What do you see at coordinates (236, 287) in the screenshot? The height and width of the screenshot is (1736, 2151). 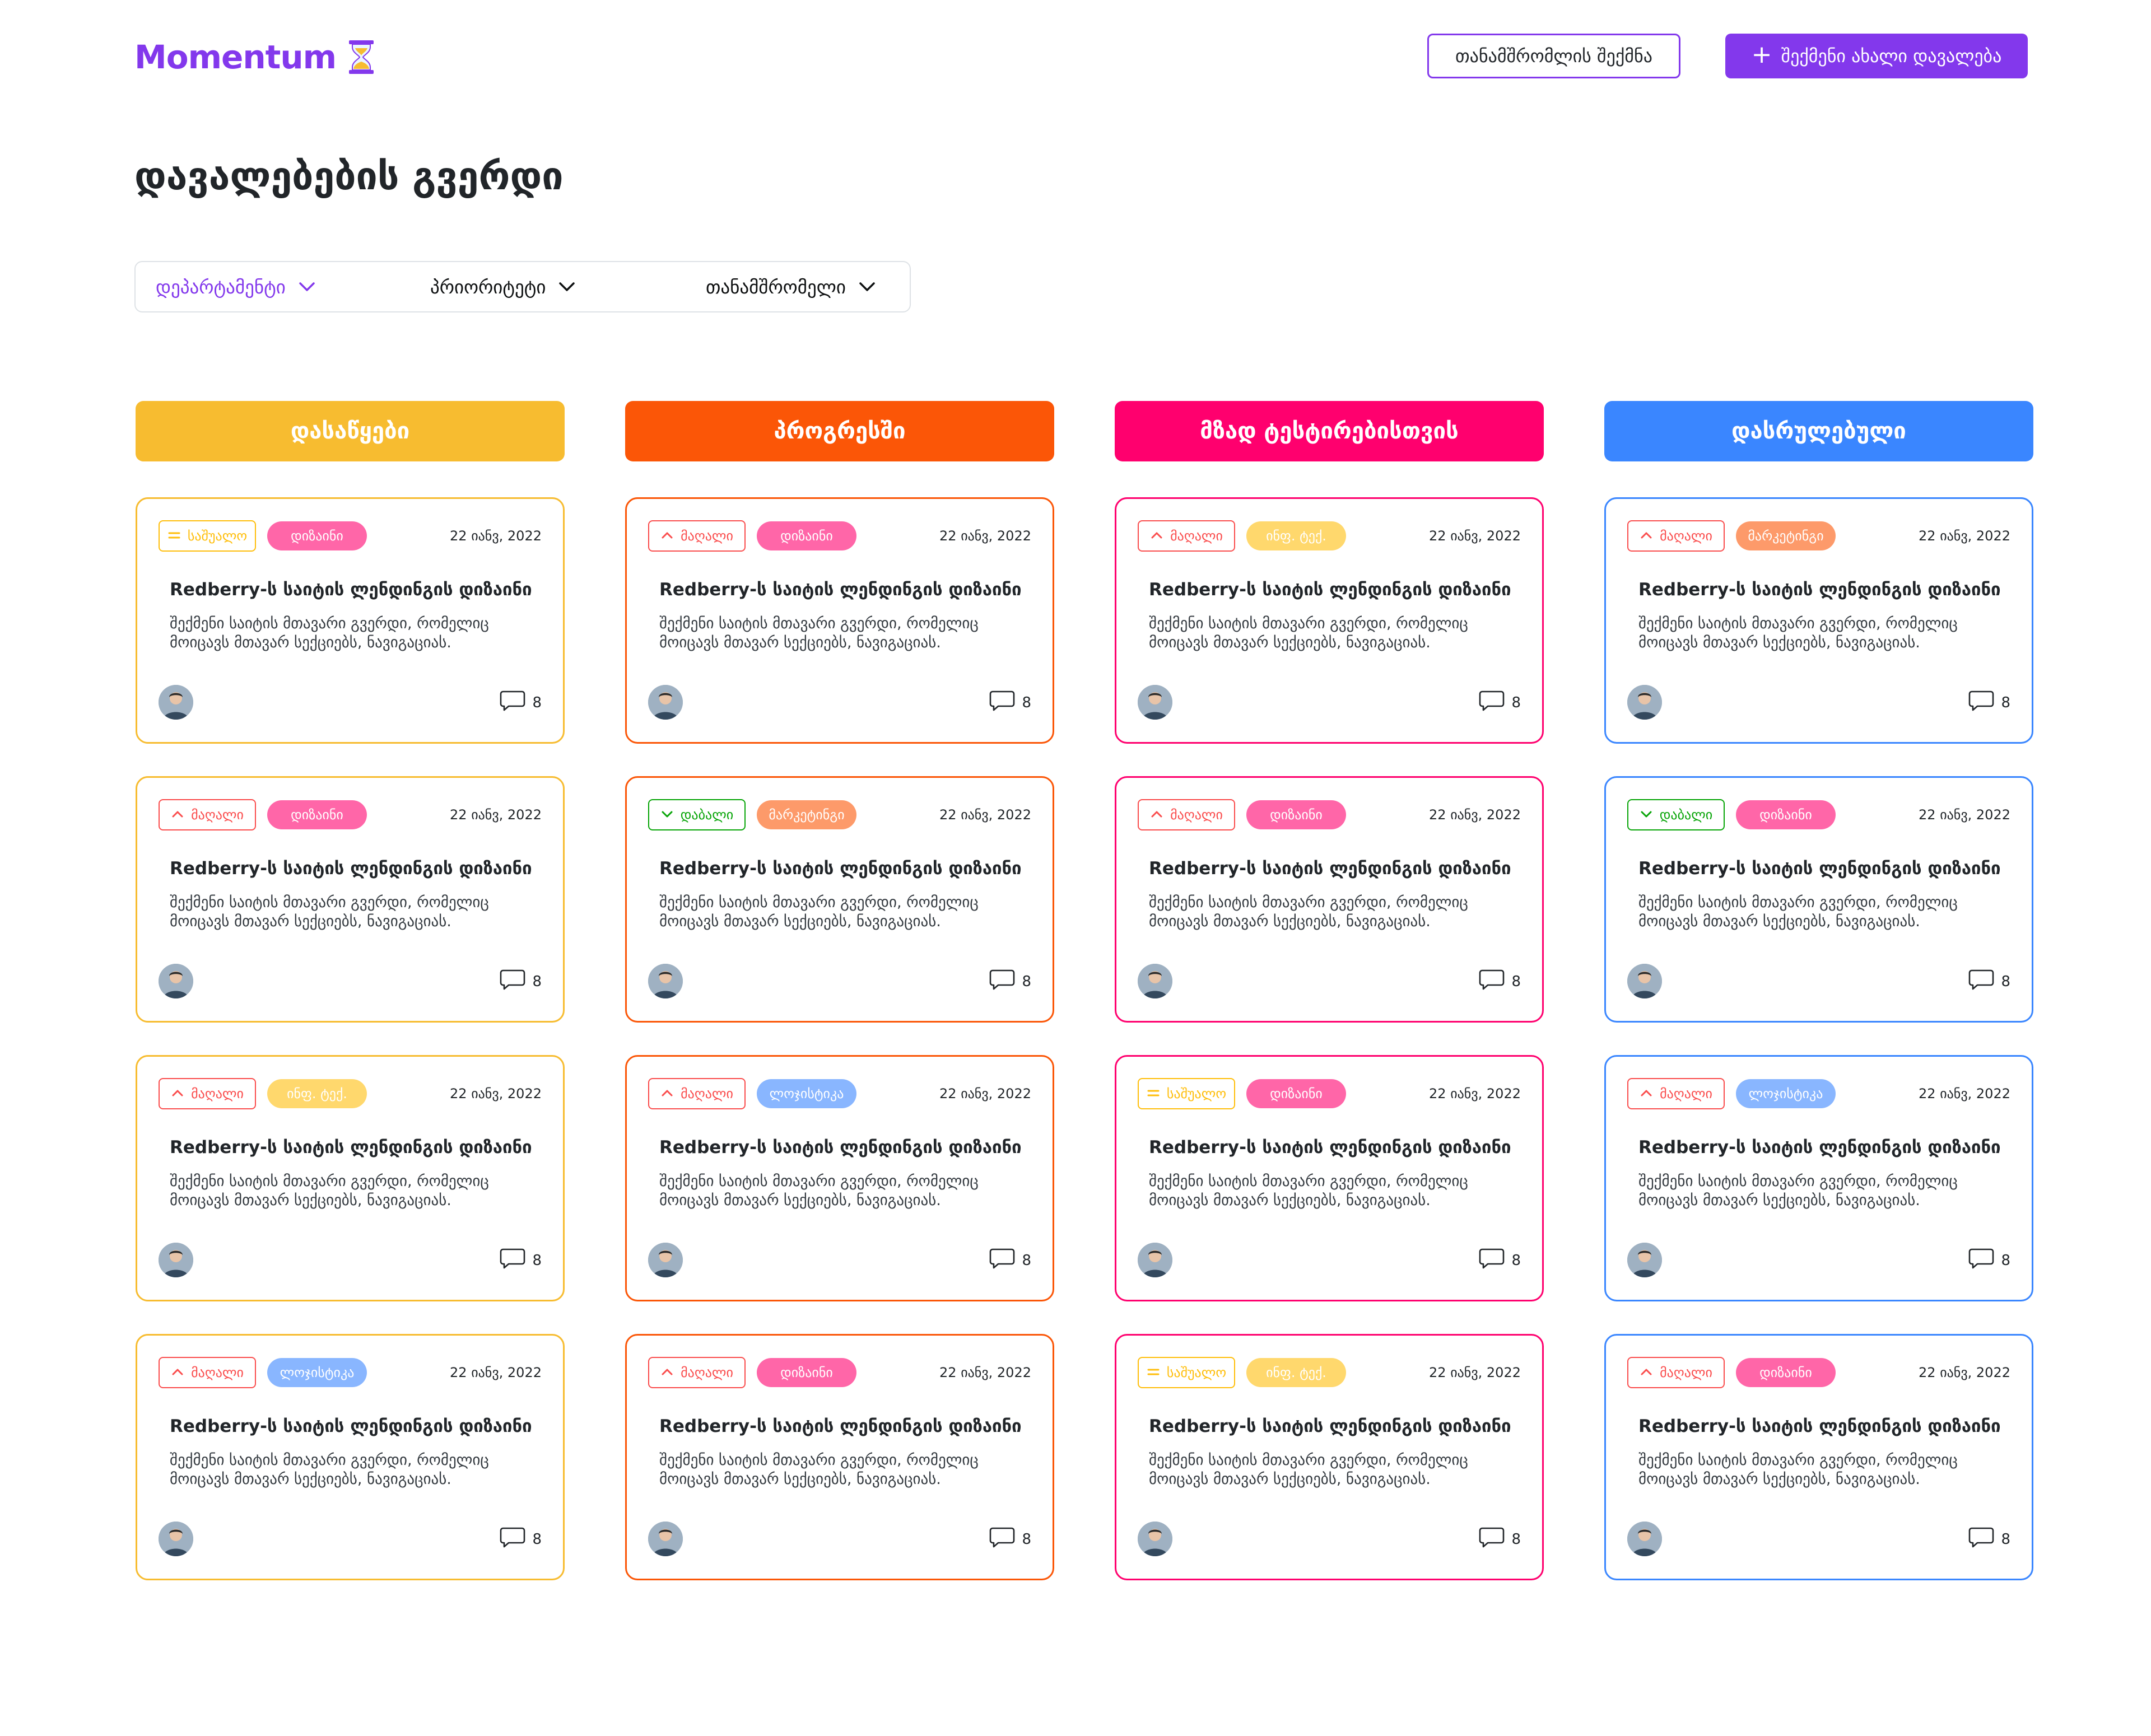 I see `filter-department: დეპარტამენტი` at bounding box center [236, 287].